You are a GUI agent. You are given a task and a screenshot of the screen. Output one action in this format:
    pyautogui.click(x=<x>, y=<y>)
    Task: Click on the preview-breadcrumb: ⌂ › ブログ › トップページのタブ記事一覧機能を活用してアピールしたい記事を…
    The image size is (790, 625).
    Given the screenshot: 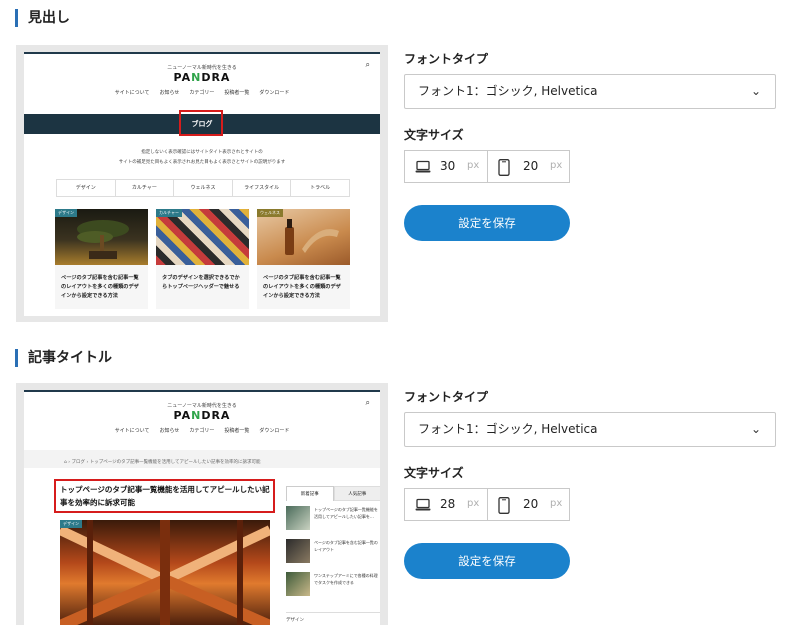 What is the action you would take?
    pyautogui.click(x=162, y=462)
    